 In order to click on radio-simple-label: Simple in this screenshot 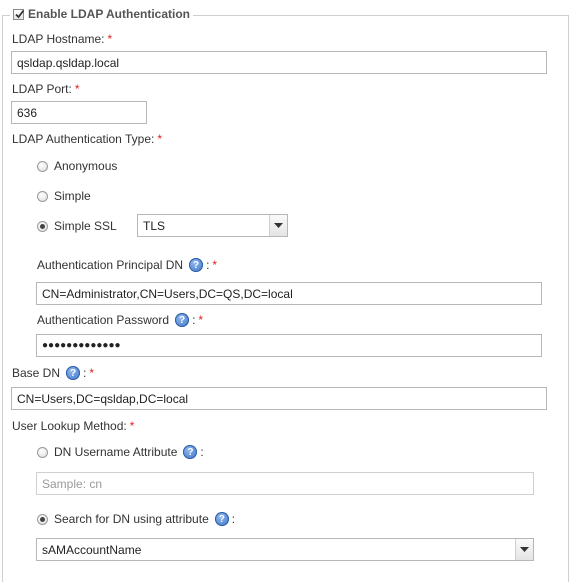, I will do `click(72, 196)`.